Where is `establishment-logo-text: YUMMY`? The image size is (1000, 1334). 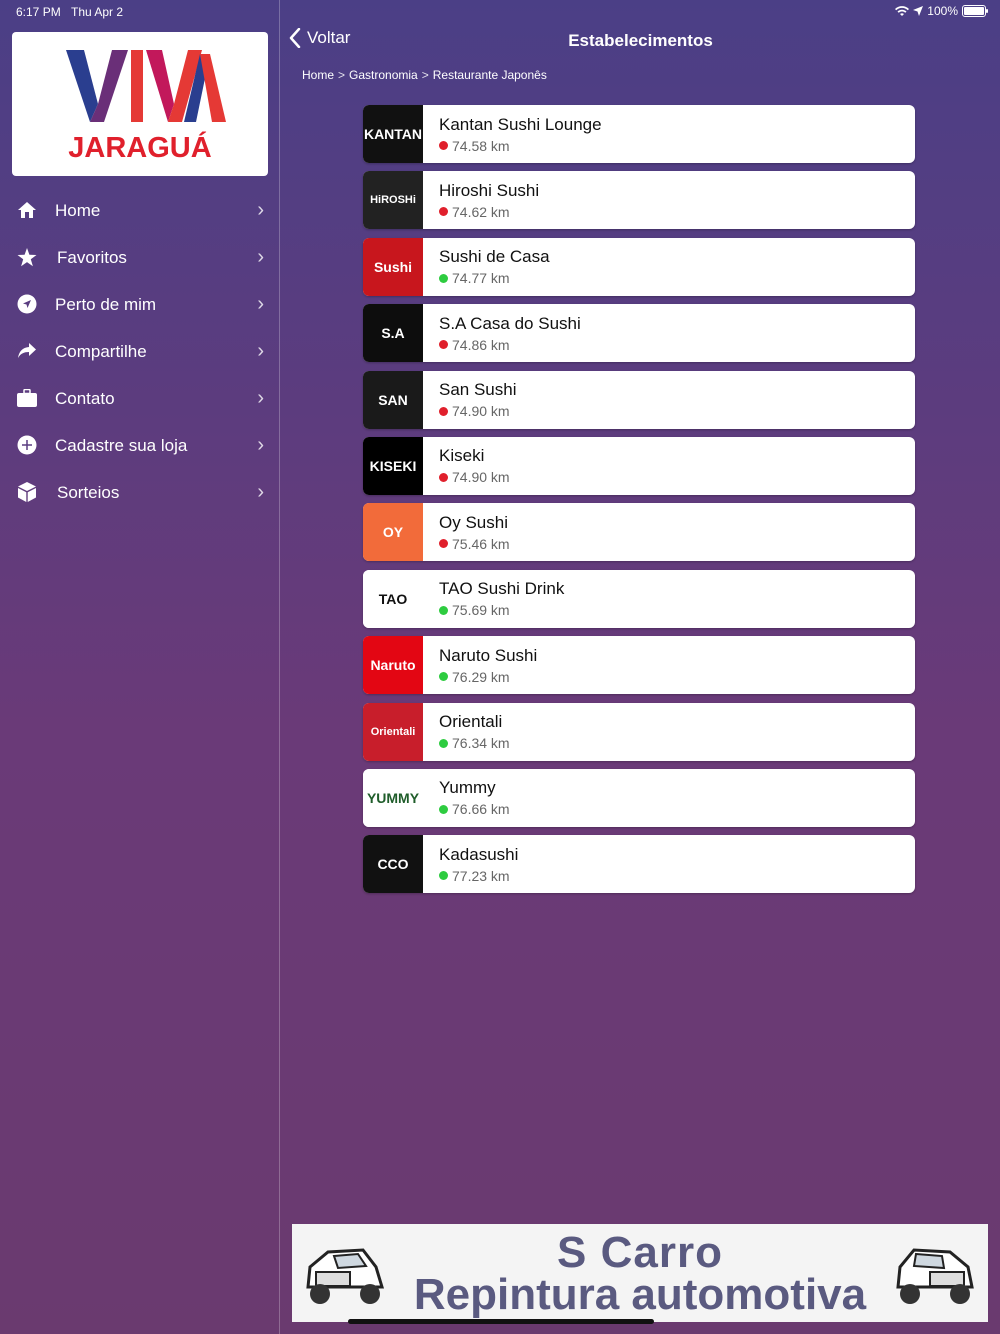
establishment-logo-text: YUMMY is located at coordinates (393, 797).